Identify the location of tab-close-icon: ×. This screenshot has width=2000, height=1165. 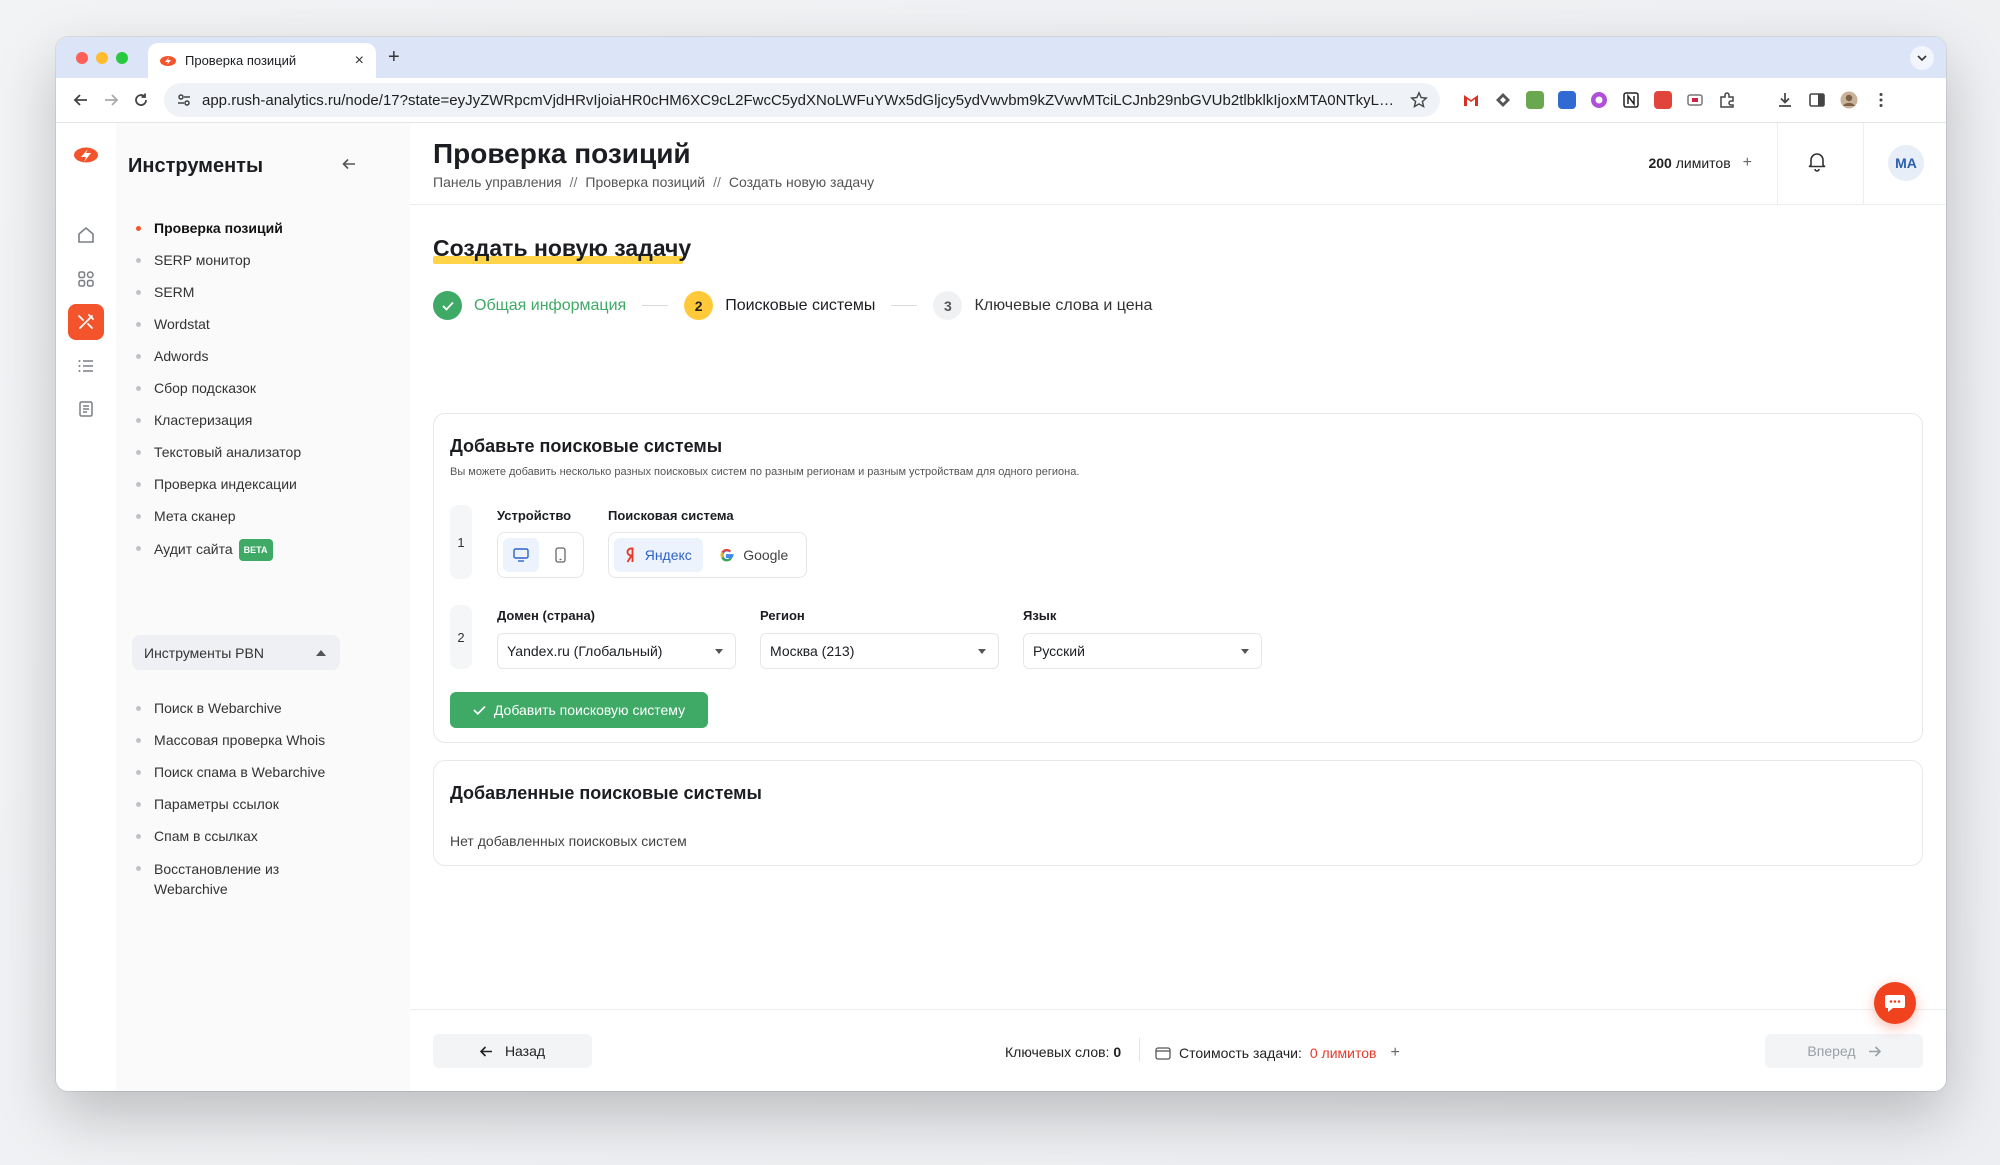
(359, 61).